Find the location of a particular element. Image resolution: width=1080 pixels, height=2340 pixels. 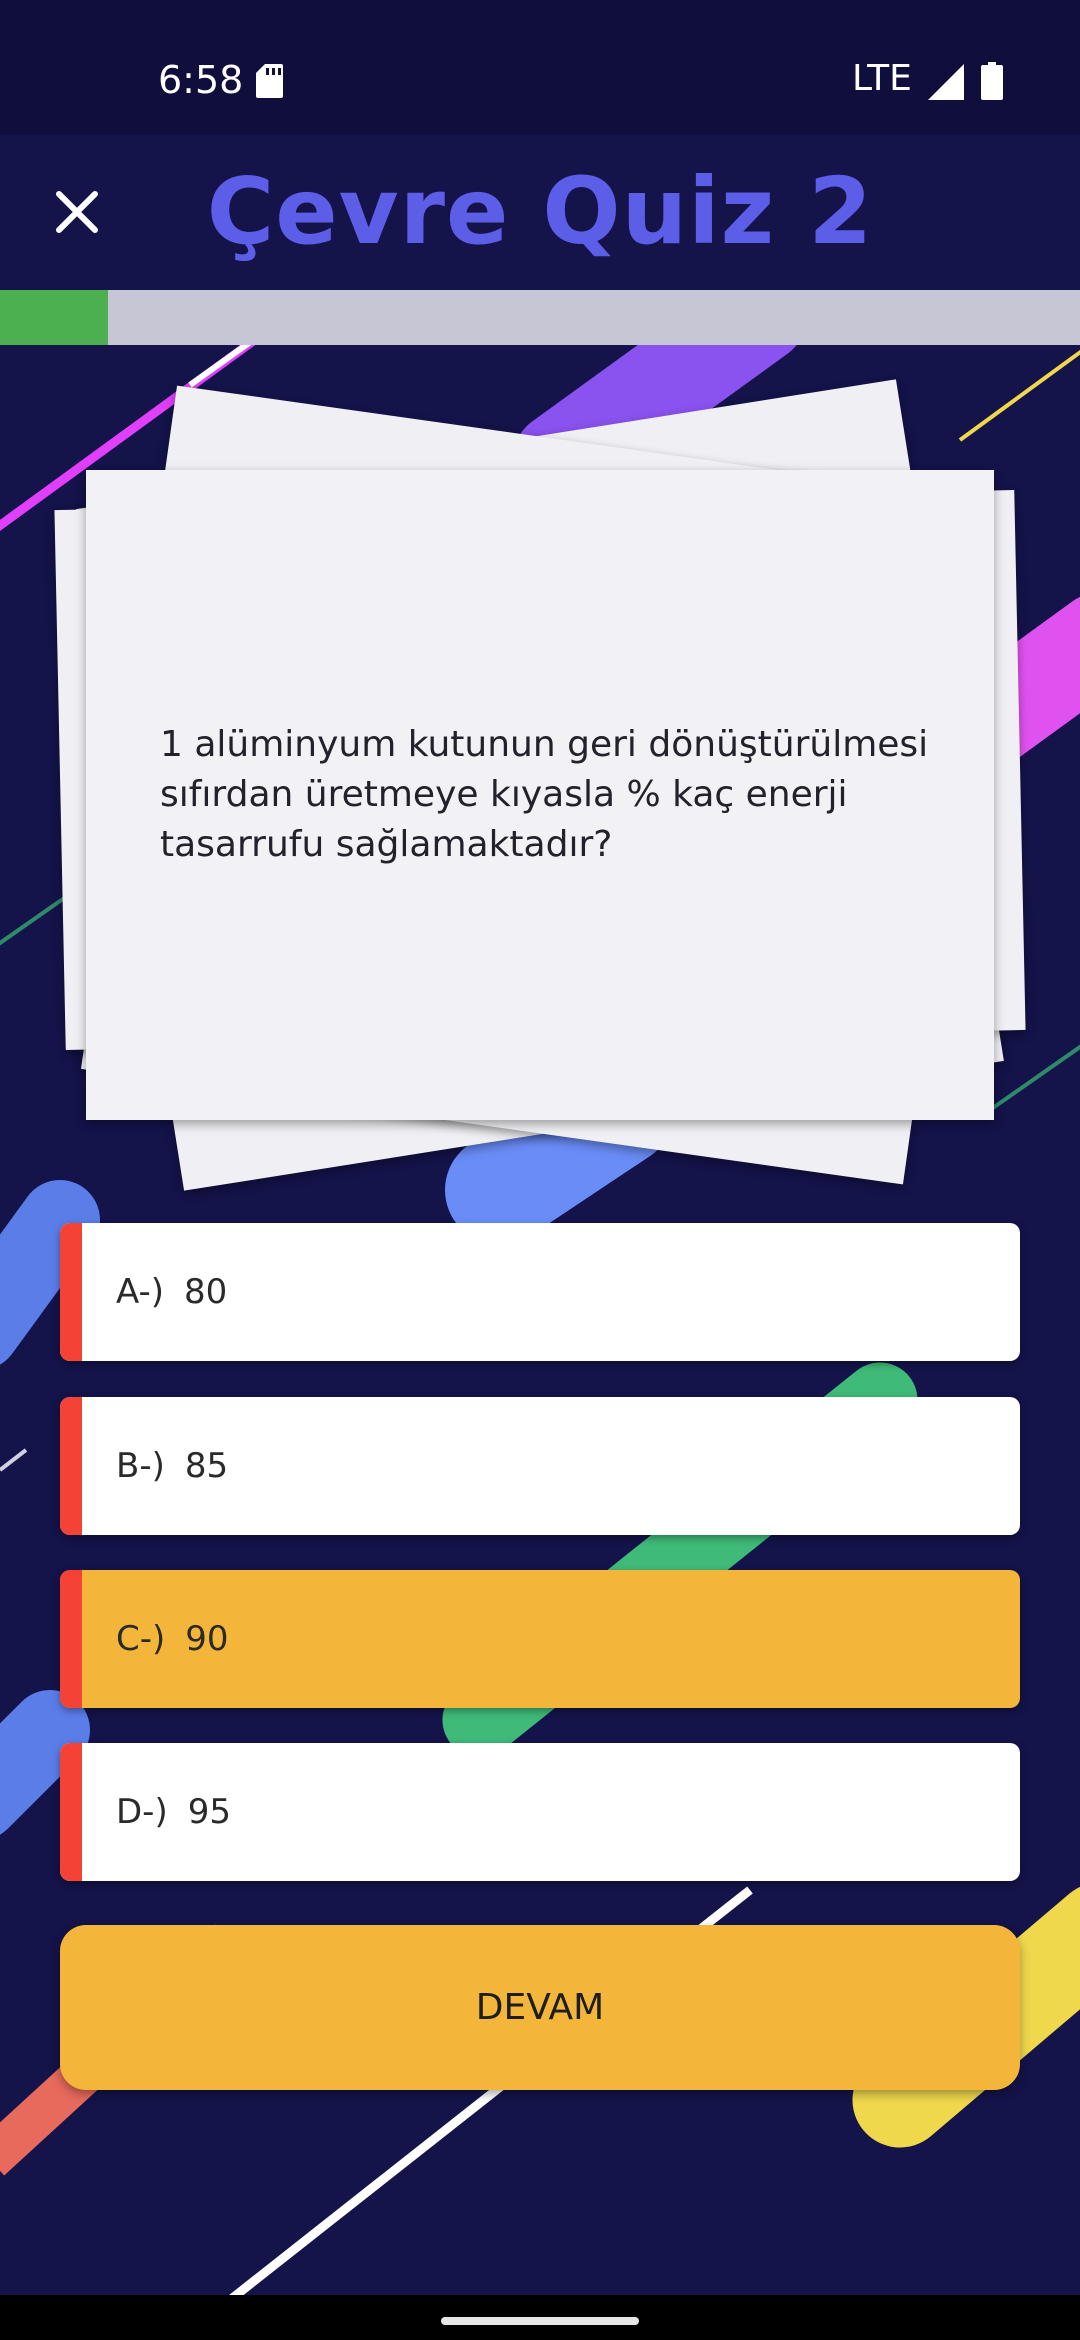

quiz-progress-bar is located at coordinates (540, 317).